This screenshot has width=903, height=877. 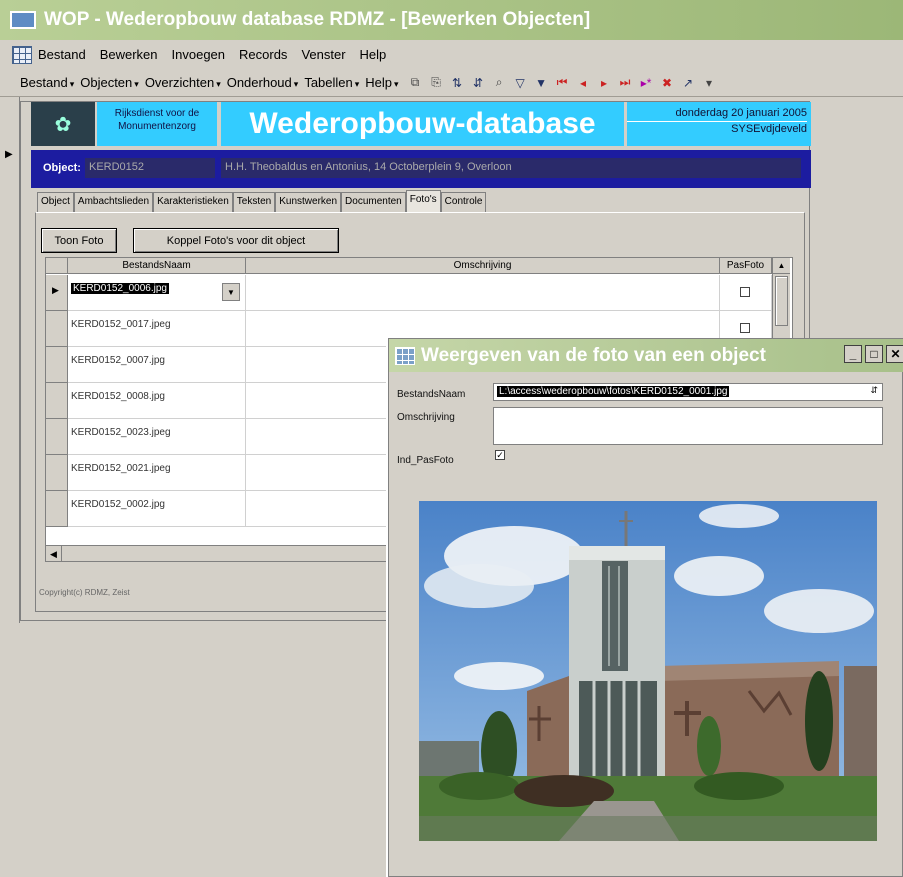 I want to click on filename-text: KERD0152_0007.jpg, so click(x=118, y=360).